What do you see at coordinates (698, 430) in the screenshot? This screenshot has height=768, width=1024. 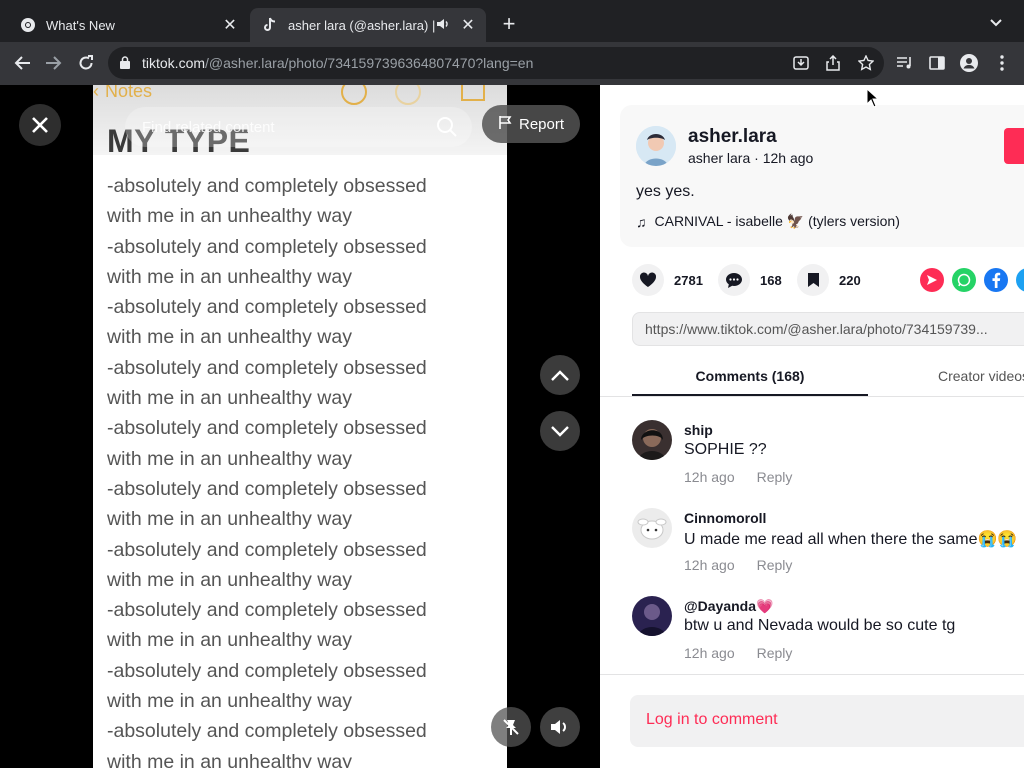 I see `comment-username: ship` at bounding box center [698, 430].